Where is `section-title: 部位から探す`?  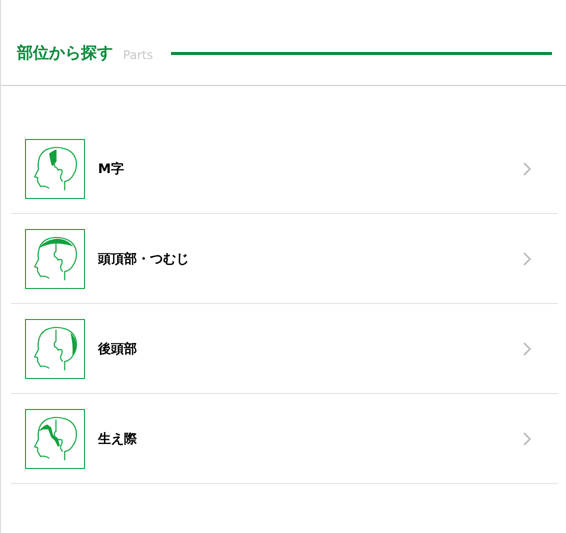
section-title: 部位から探す is located at coordinates (65, 53).